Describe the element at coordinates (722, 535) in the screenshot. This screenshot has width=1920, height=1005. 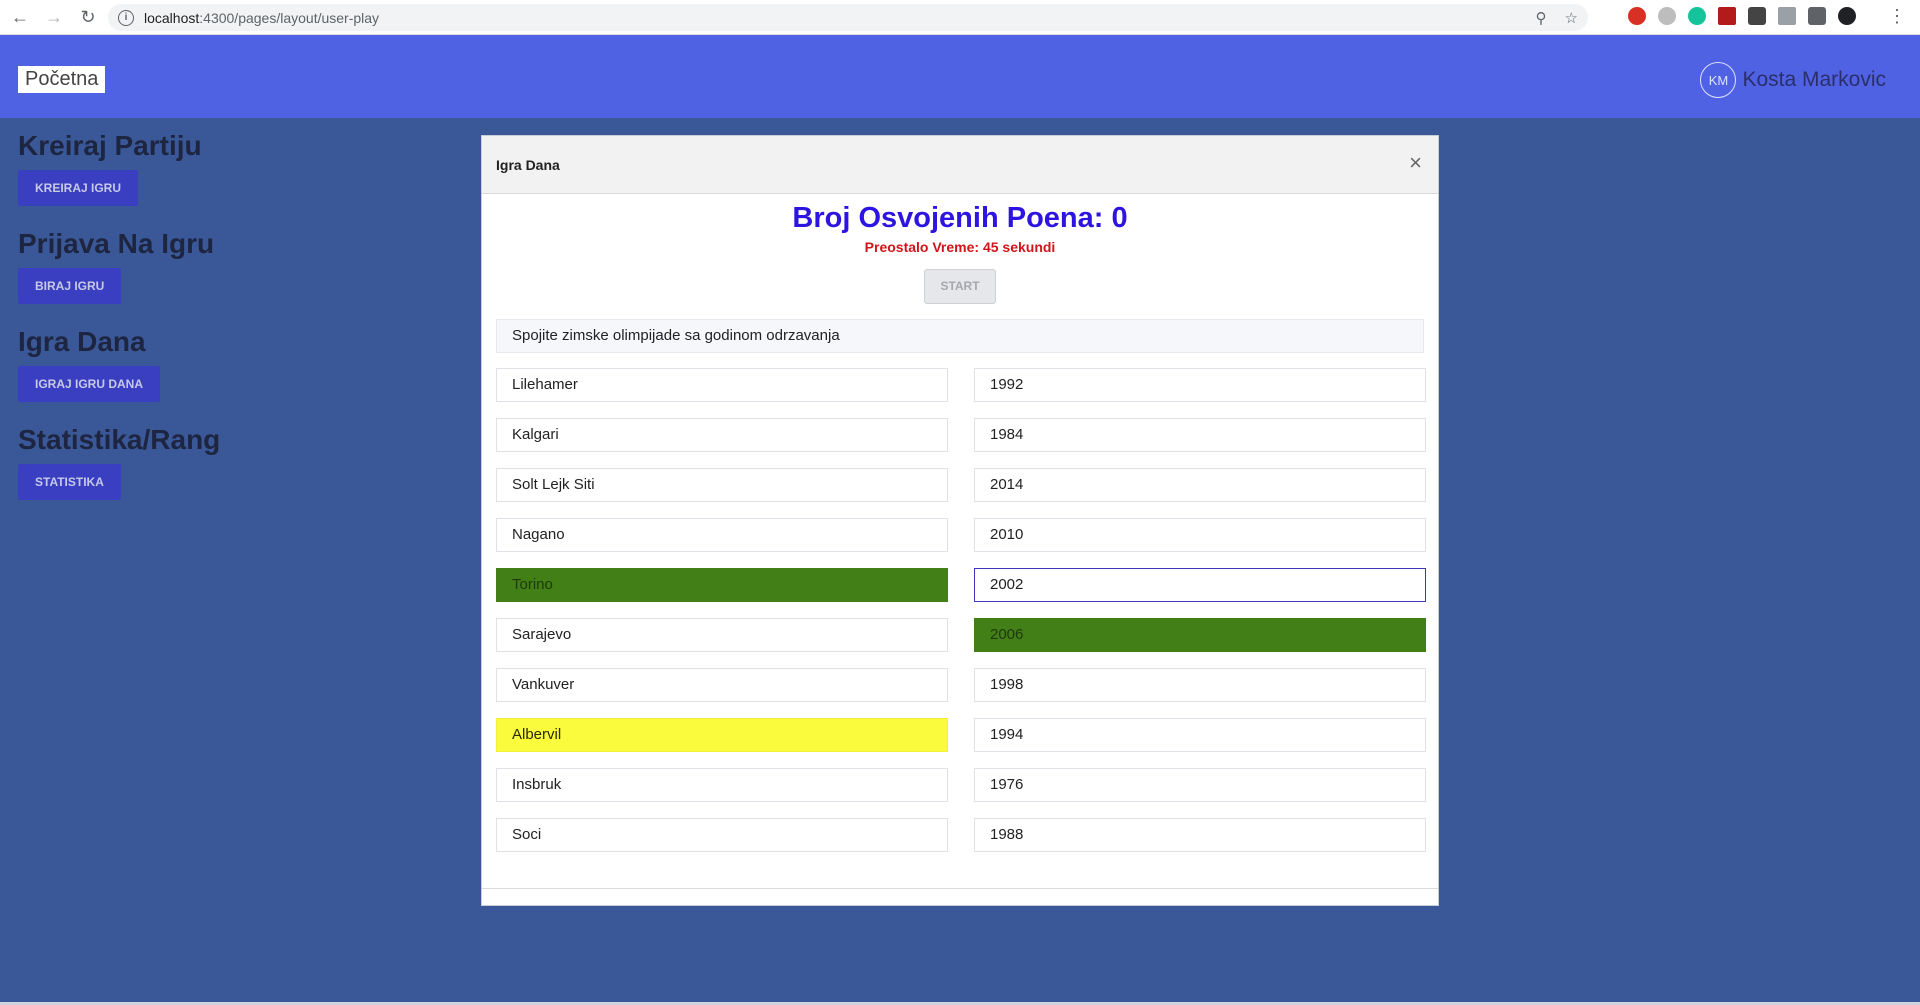
I see `left-item: Nagano` at that location.